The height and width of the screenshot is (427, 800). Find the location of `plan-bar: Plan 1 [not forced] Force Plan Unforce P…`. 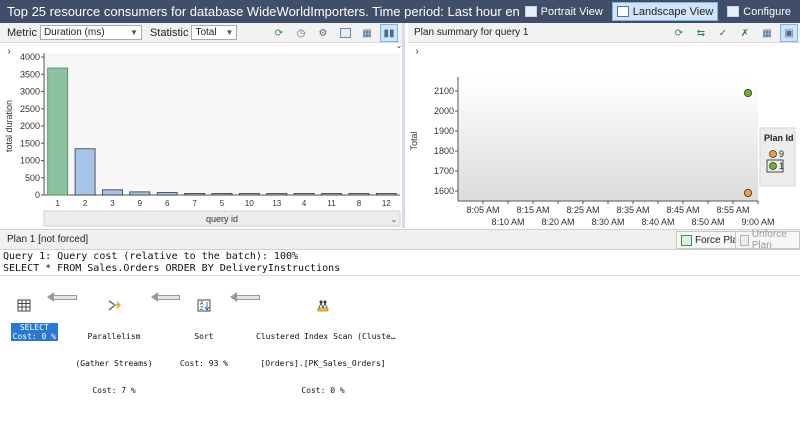

plan-bar: Plan 1 [not forced] Force Plan Unforce P… is located at coordinates (400, 240).